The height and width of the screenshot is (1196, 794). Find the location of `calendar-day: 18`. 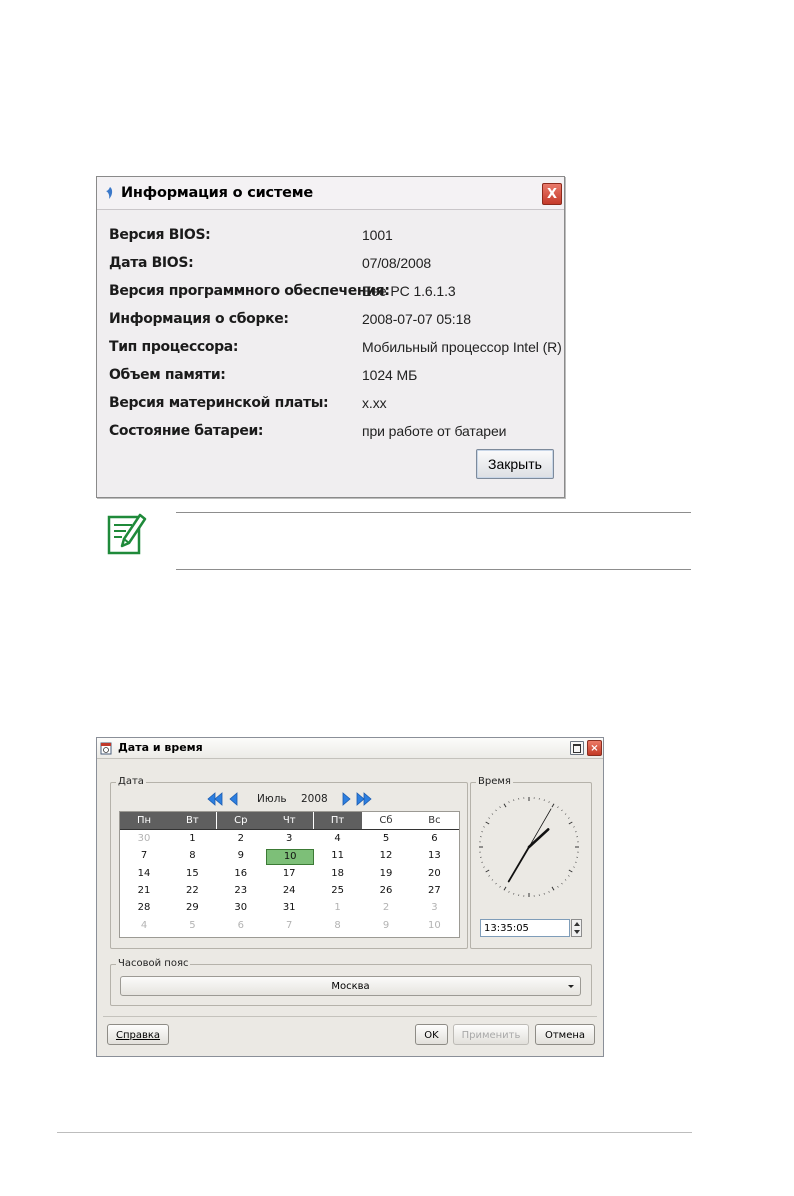

calendar-day: 18 is located at coordinates (338, 874).